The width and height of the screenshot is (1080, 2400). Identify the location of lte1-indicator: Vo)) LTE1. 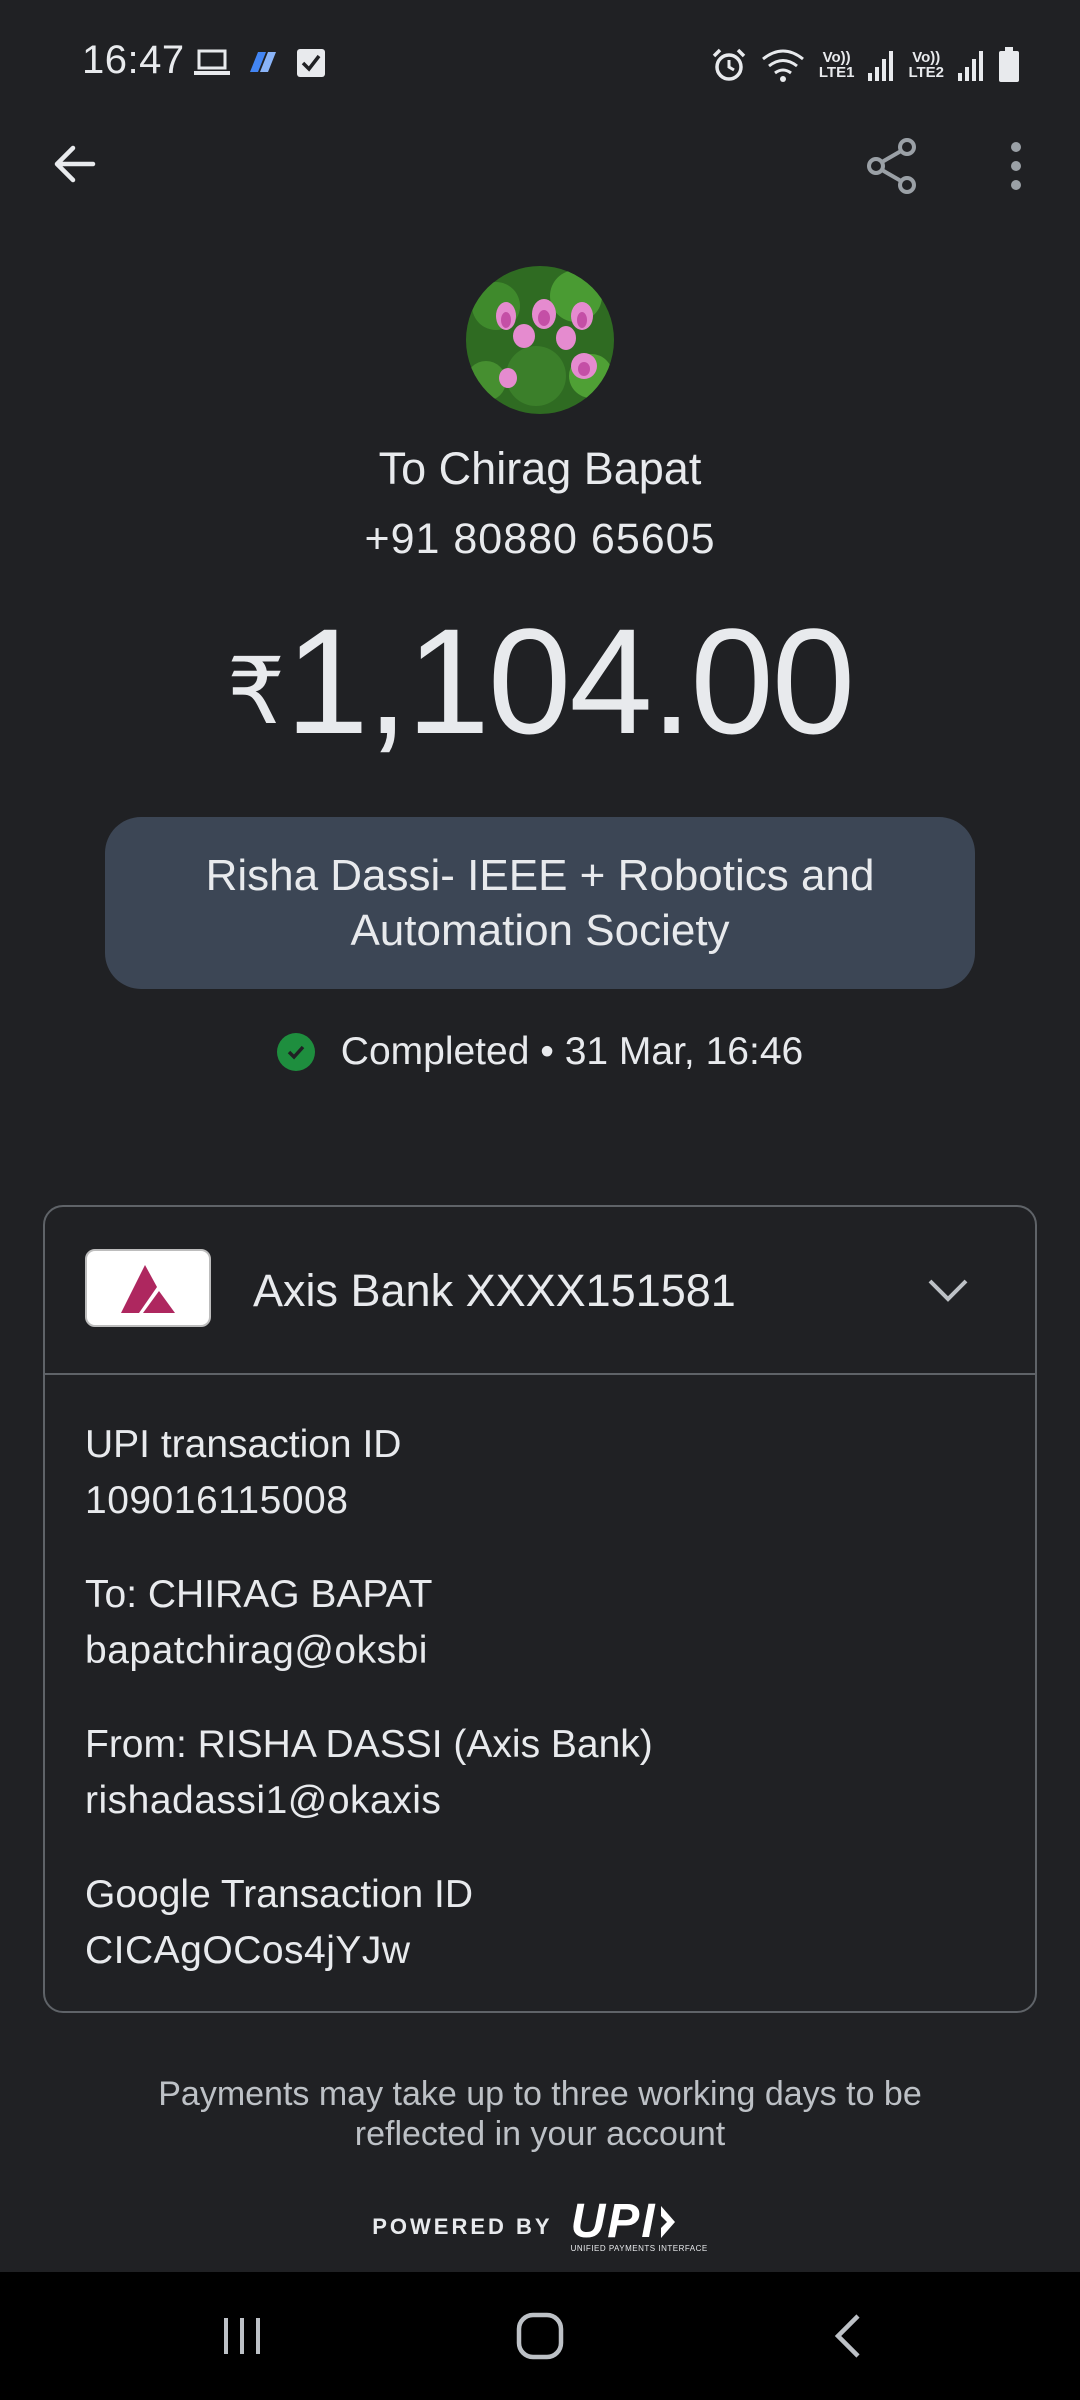
(837, 65).